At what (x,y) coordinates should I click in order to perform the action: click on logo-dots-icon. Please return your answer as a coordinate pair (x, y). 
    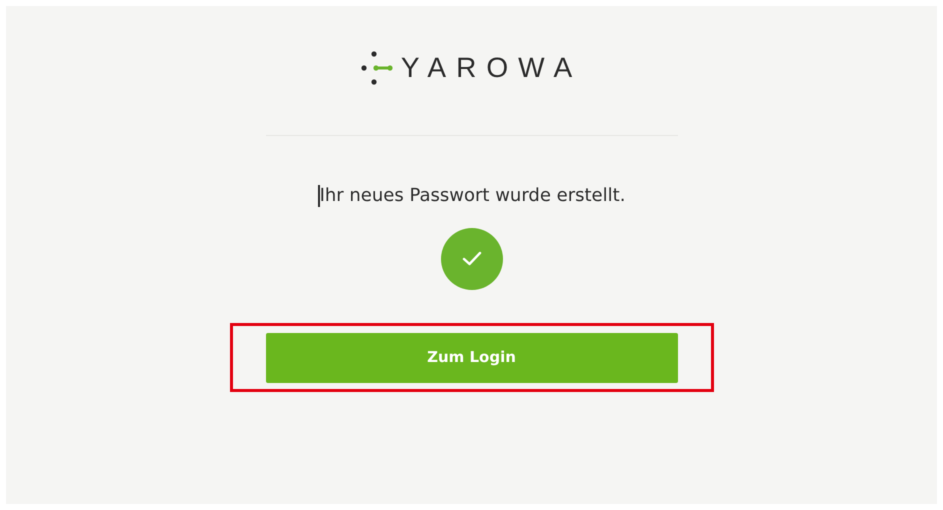
    Looking at the image, I should click on (377, 68).